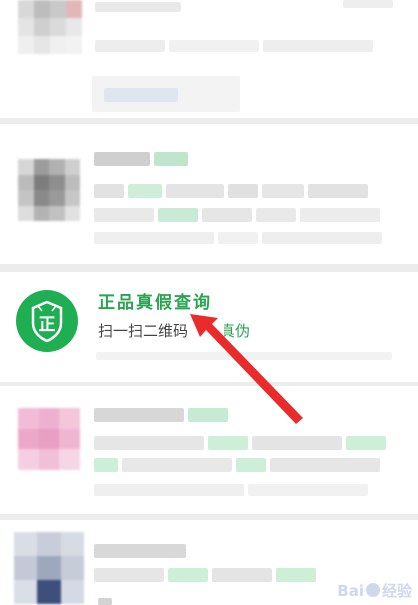  What do you see at coordinates (143, 331) in the screenshot?
I see `description-part-a: 扫一扫二维码` at bounding box center [143, 331].